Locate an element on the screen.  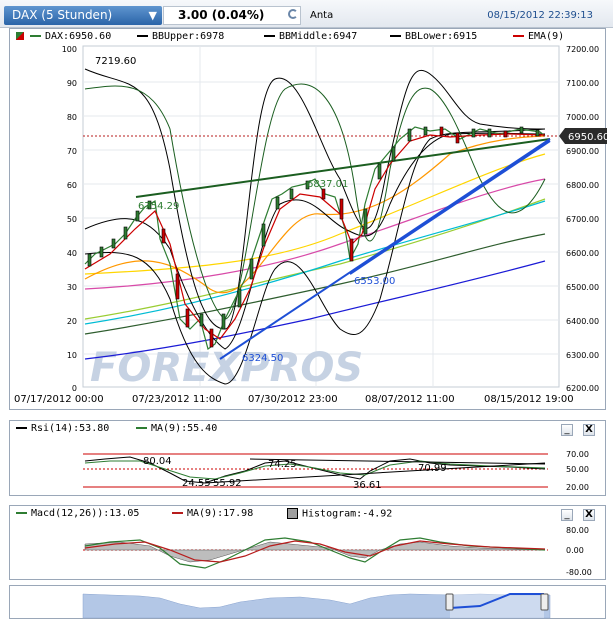
last-price-badge: 6950.60 is located at coordinates (583, 136).